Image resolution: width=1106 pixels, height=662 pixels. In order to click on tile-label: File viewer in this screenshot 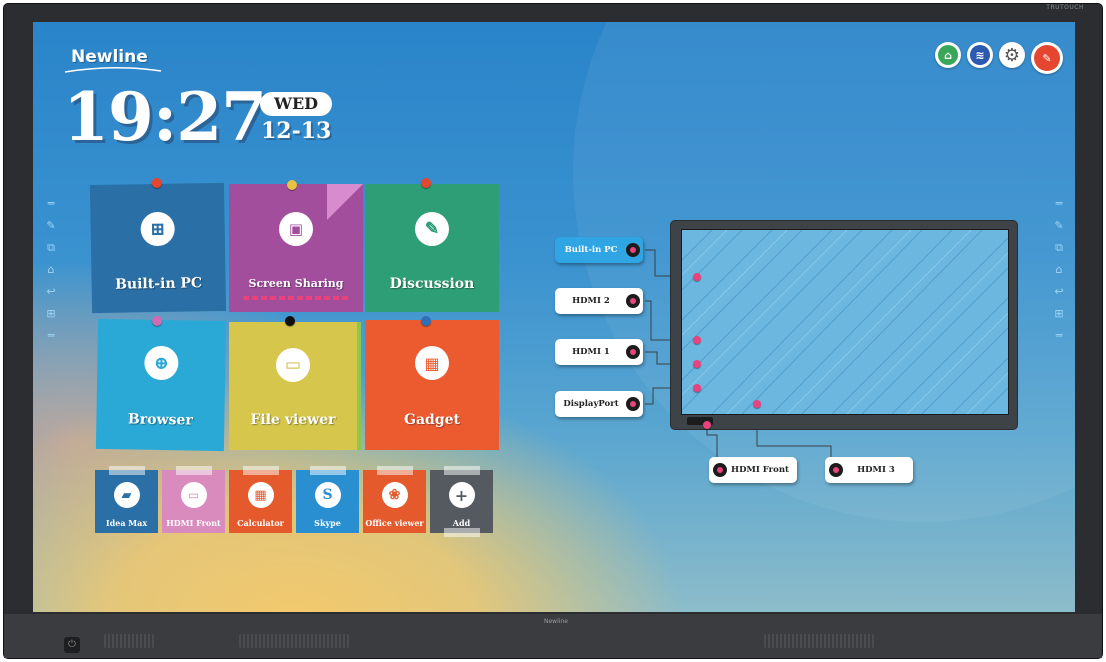, I will do `click(293, 420)`.